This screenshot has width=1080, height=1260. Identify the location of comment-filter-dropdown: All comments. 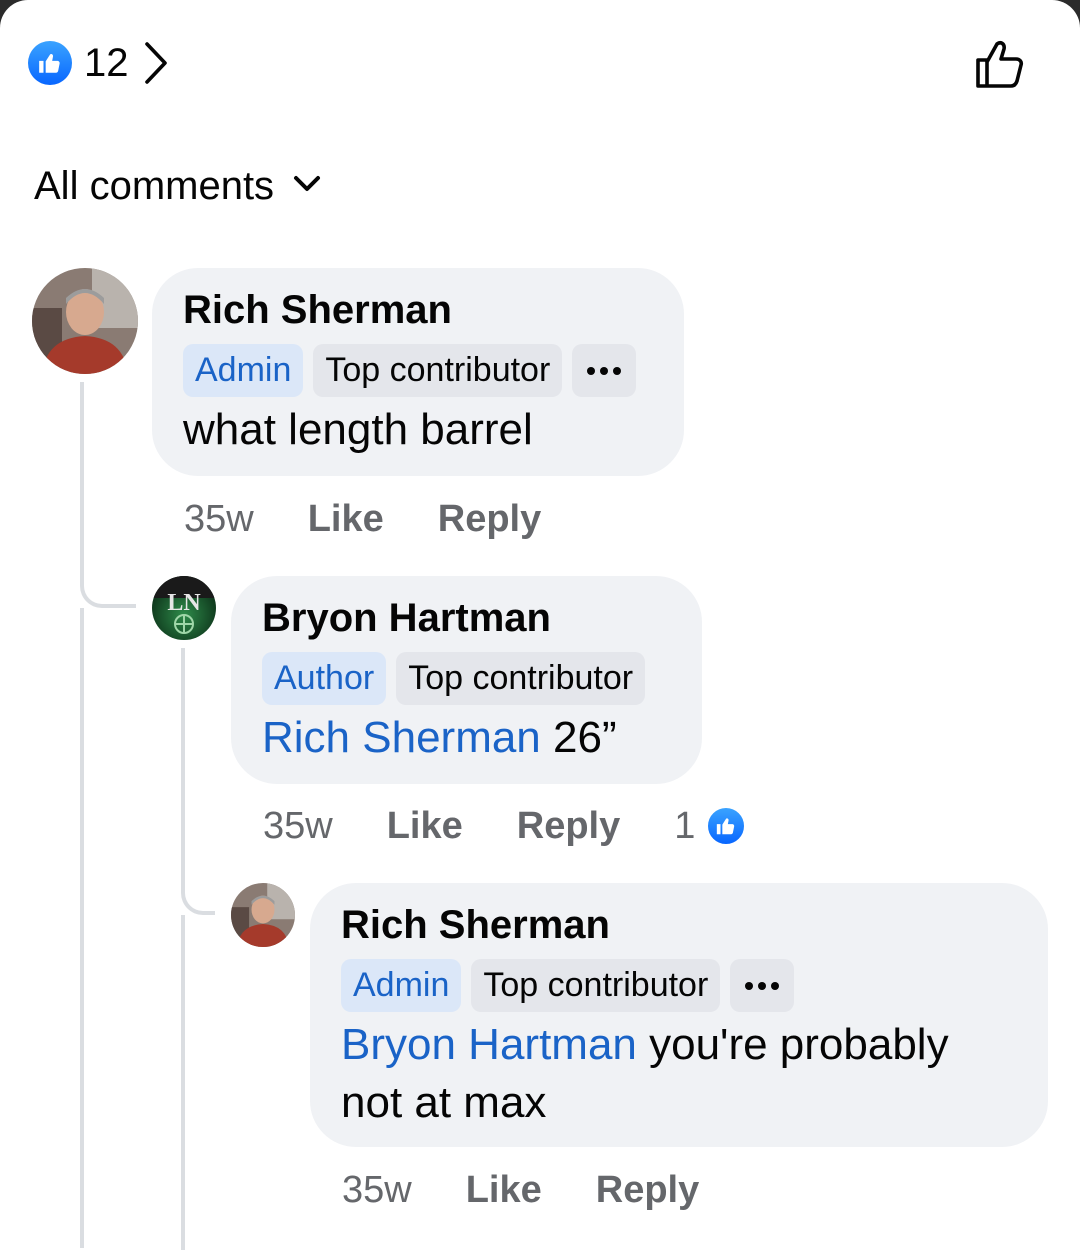
(178, 186).